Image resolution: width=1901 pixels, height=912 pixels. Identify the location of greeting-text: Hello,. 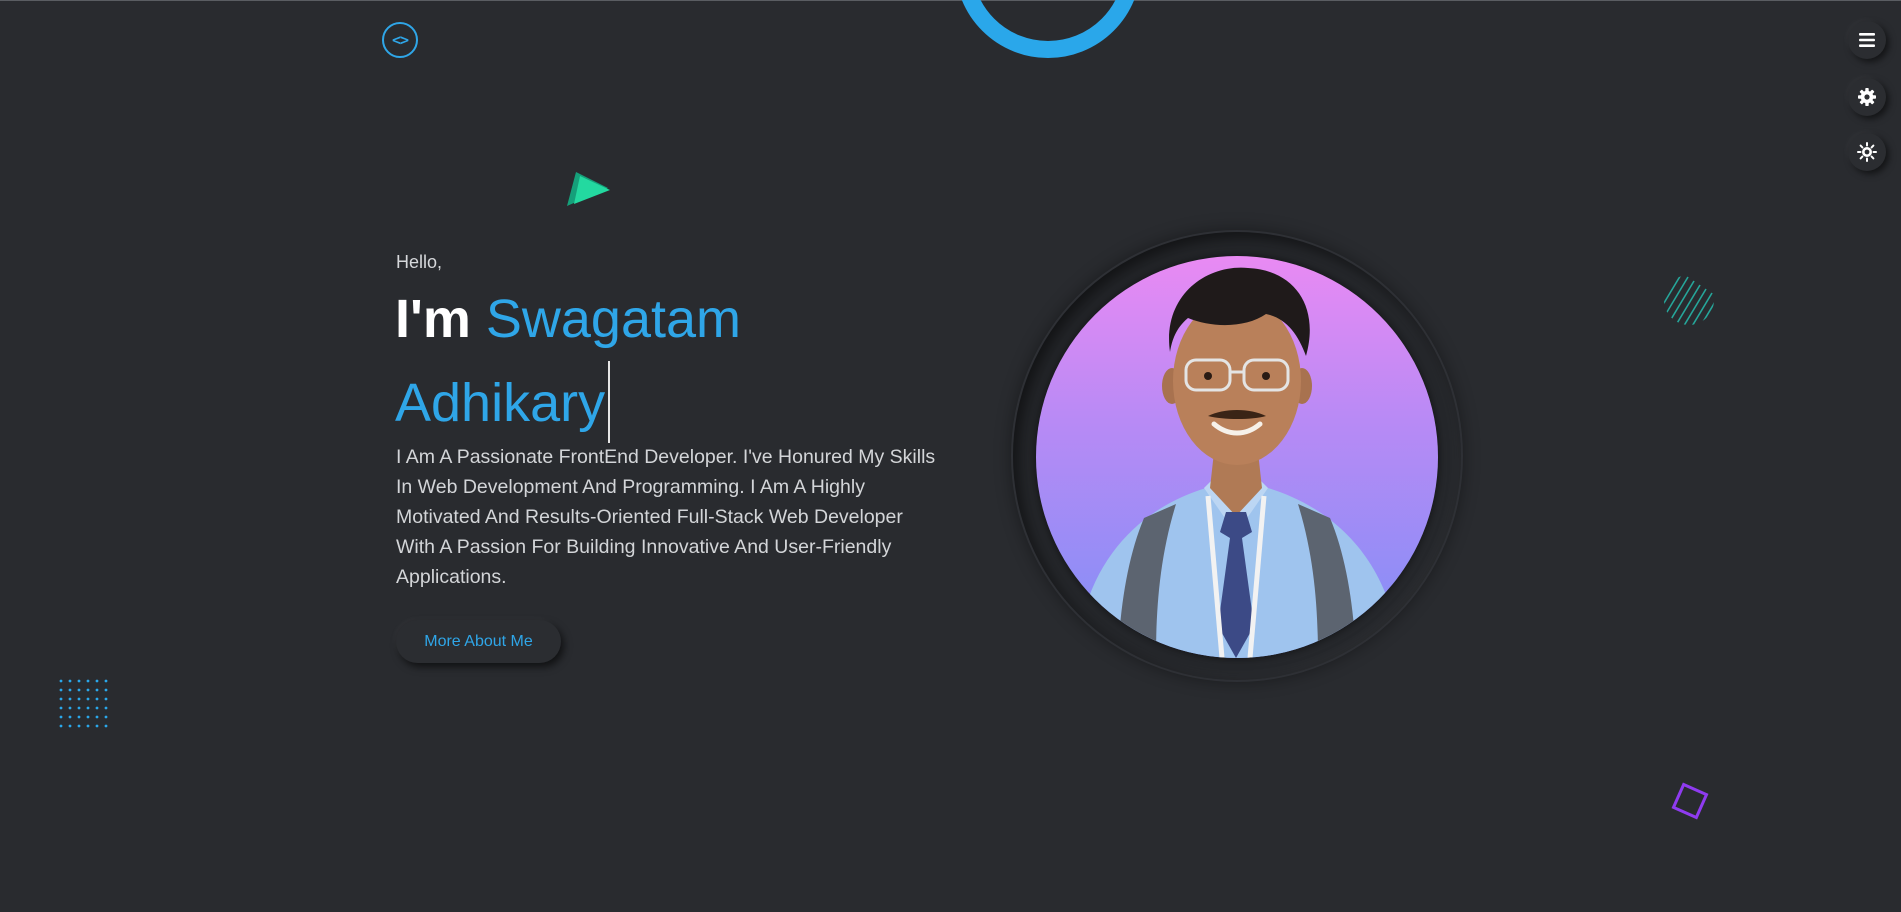
(419, 262).